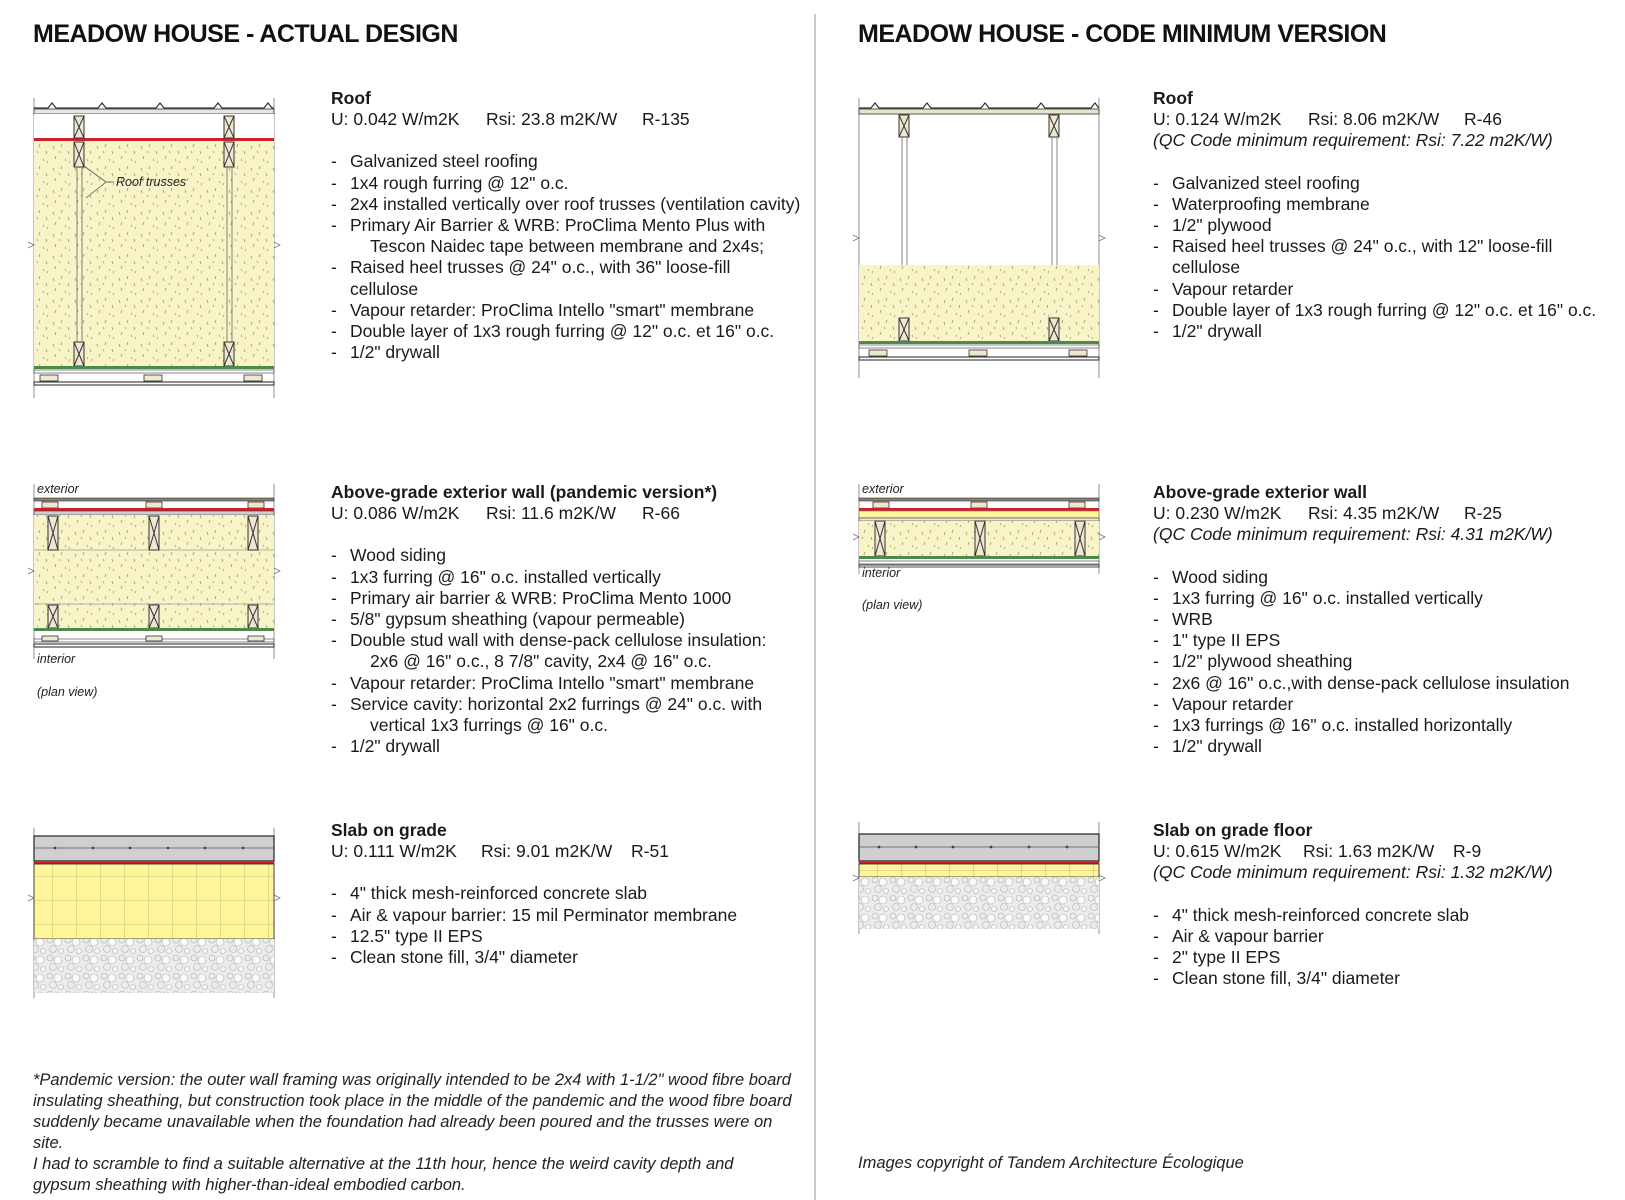  I want to click on layer-text: 1/2" plywood, so click(1222, 225).